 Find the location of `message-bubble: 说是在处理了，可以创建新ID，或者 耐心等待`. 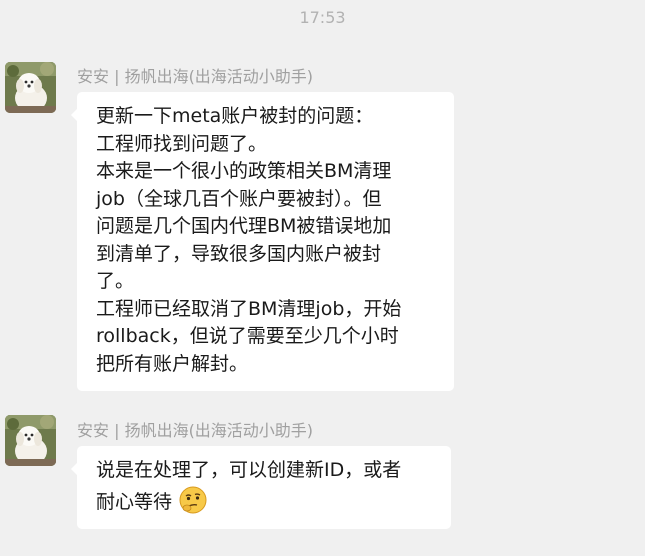

message-bubble: 说是在处理了，可以创建新ID，或者 耐心等待 is located at coordinates (261, 487).